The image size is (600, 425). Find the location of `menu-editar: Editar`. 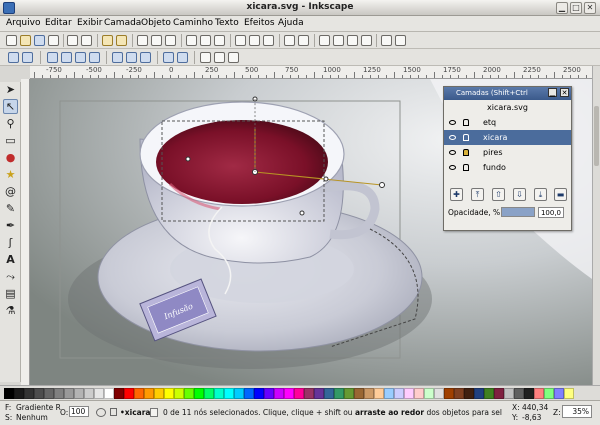

menu-editar: Editar is located at coordinates (58, 23).